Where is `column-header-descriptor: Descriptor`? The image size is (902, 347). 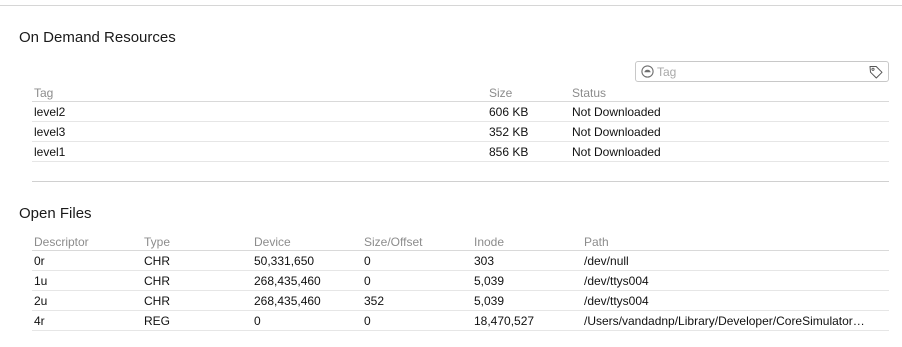 column-header-descriptor: Descriptor is located at coordinates (87, 242).